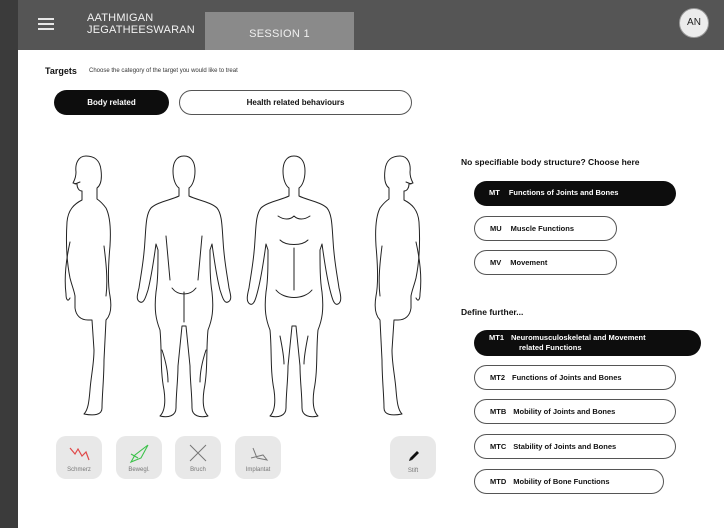 This screenshot has height=528, width=724. Describe the element at coordinates (398, 285) in the screenshot. I see `body-side-right` at that location.